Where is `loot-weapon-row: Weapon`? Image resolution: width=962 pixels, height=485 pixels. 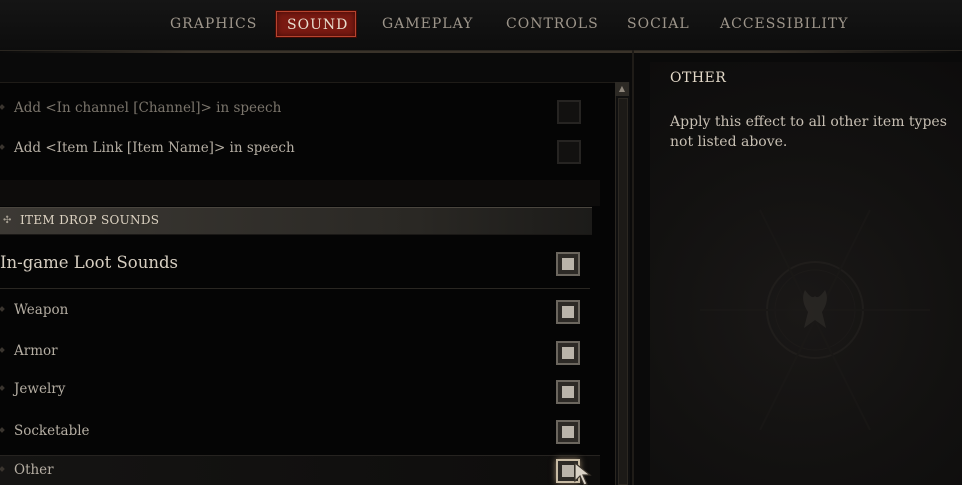
loot-weapon-row: Weapon is located at coordinates (300, 312).